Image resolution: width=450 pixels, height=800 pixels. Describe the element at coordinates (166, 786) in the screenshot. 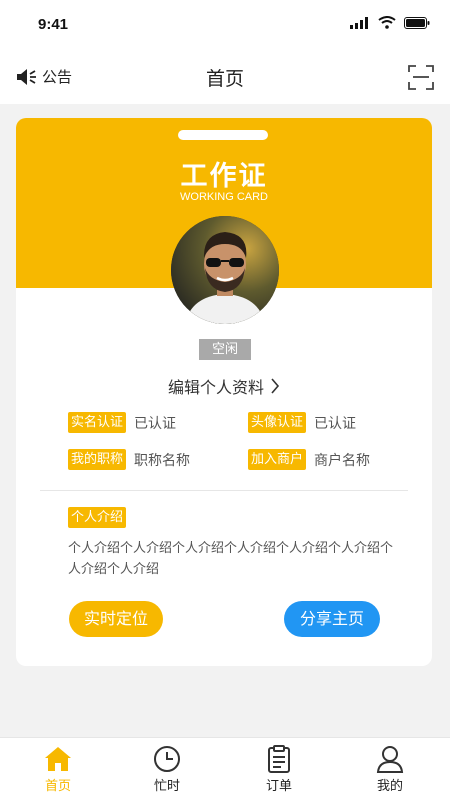

I see `tab-busy-label: 忙时` at that location.